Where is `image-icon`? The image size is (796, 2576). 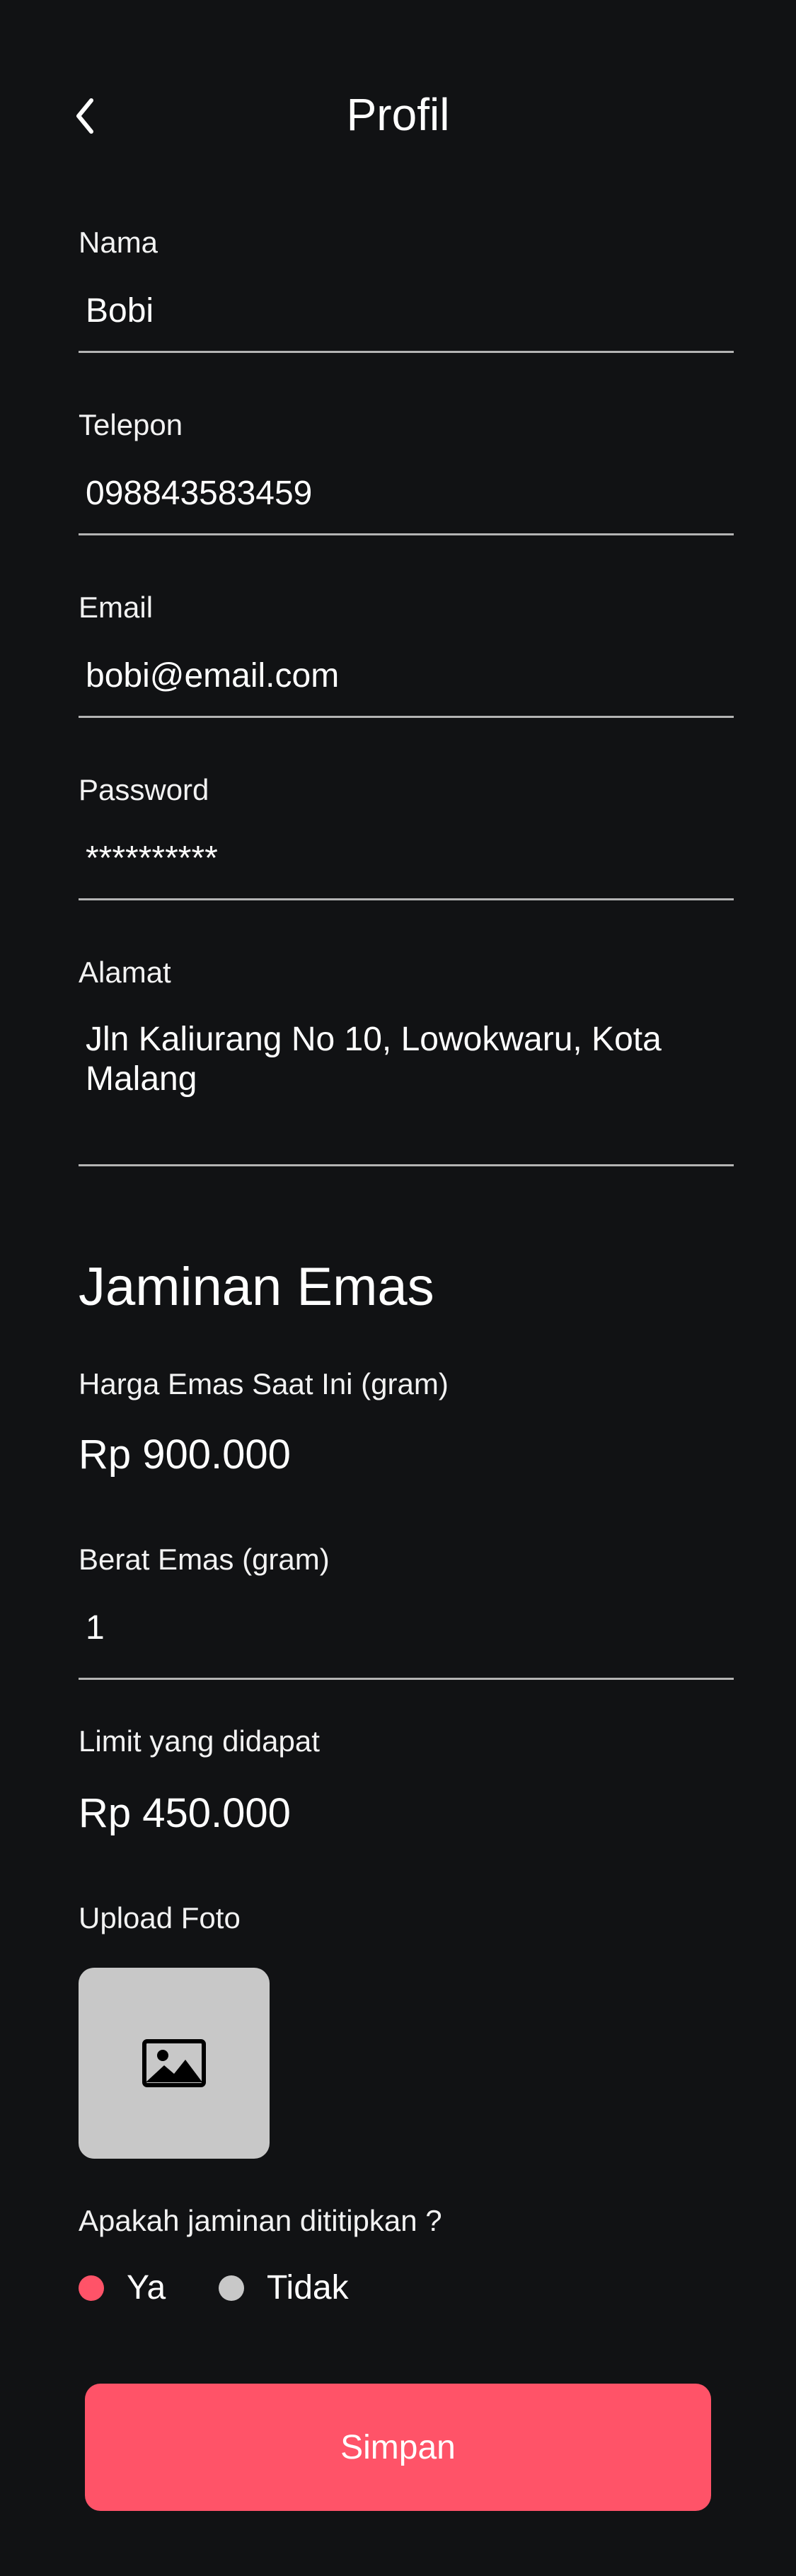
image-icon is located at coordinates (174, 2063).